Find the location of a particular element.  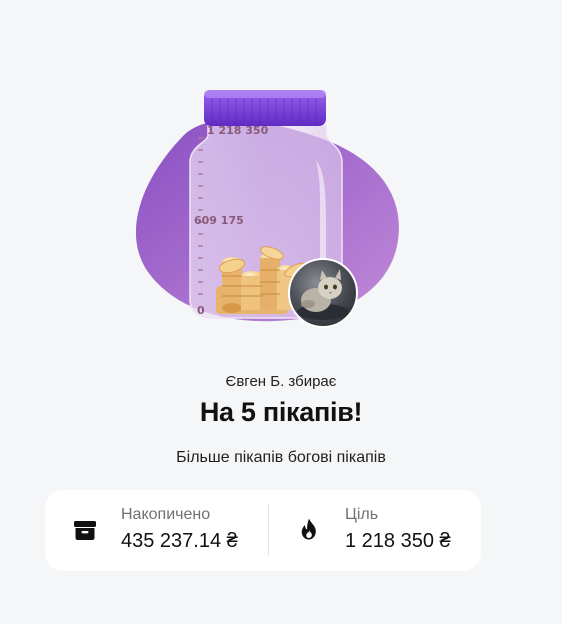

accumulated-label: Накопичено is located at coordinates (166, 514).